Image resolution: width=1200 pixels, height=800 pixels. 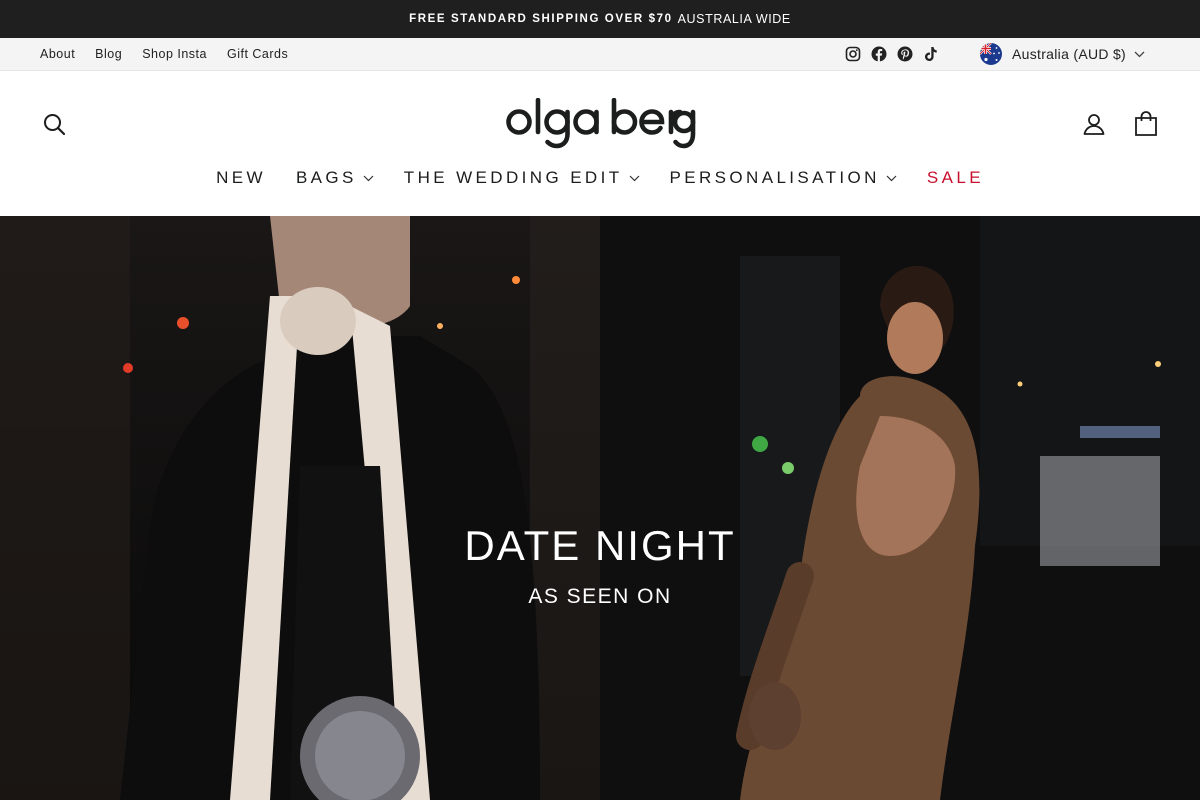 I want to click on hero-subtitle: AS SEEN ON, so click(x=600, y=596).